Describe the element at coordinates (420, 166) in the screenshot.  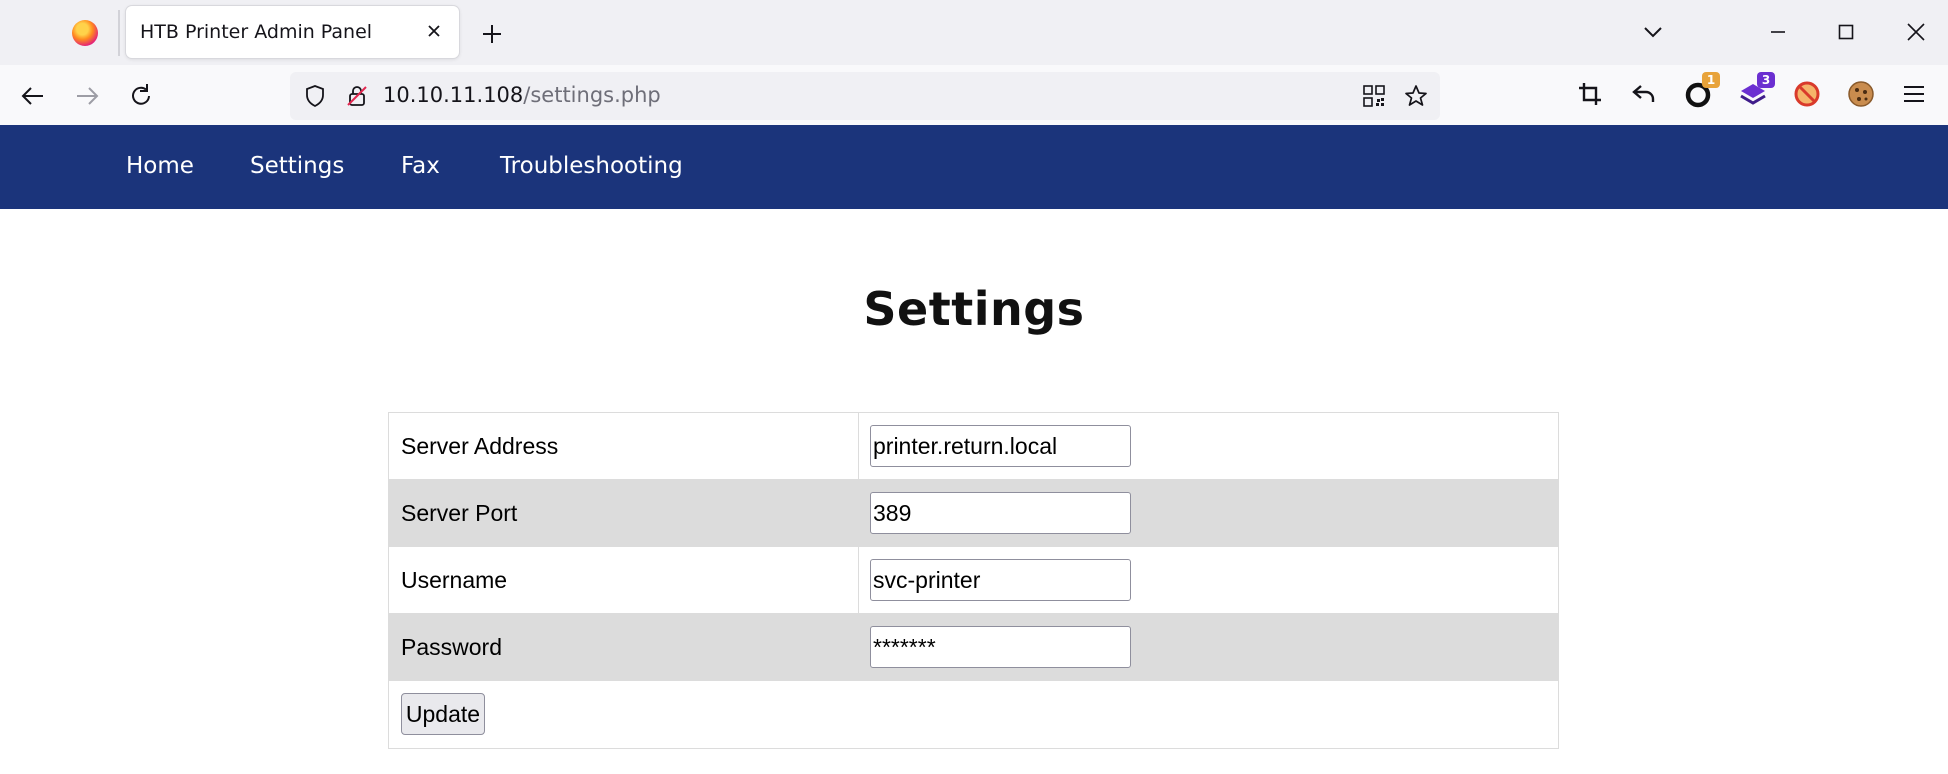
I see `nav-link-fax: Fax` at that location.